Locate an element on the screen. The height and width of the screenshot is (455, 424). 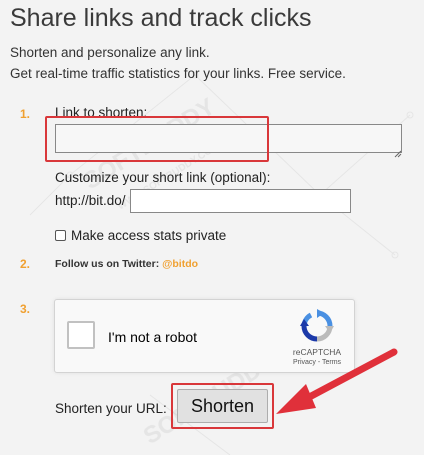
page-title: Share links and track clicks is located at coordinates (161, 18).